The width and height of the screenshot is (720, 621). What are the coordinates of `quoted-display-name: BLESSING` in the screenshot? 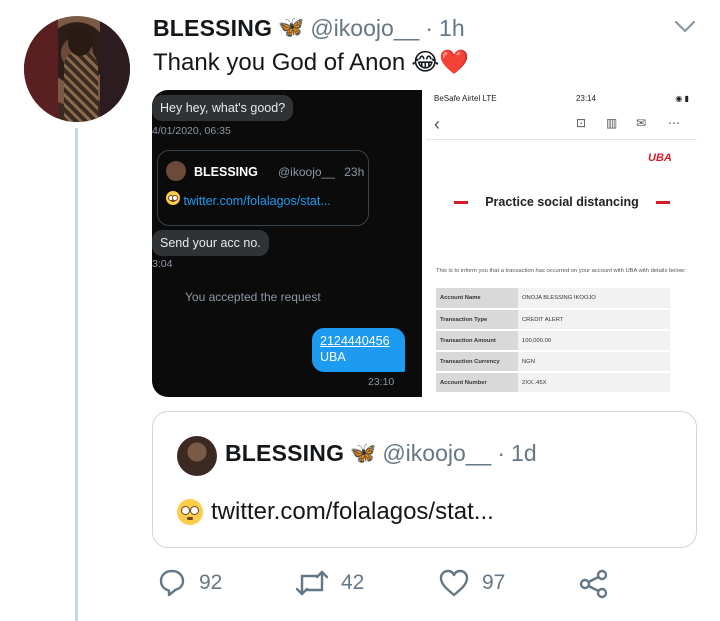 It's located at (285, 453).